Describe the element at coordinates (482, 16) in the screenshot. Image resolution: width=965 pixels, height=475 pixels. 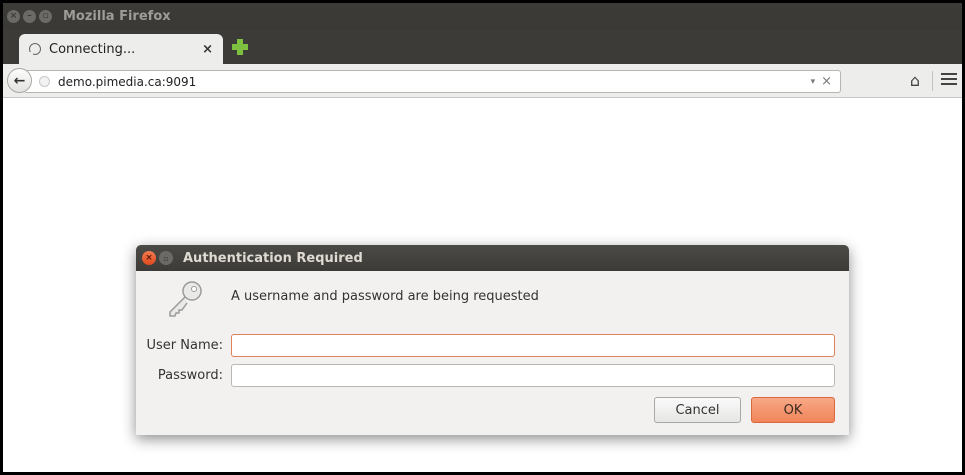
I see `window-titlebar: × – ▫ Mozilla Firefox` at that location.